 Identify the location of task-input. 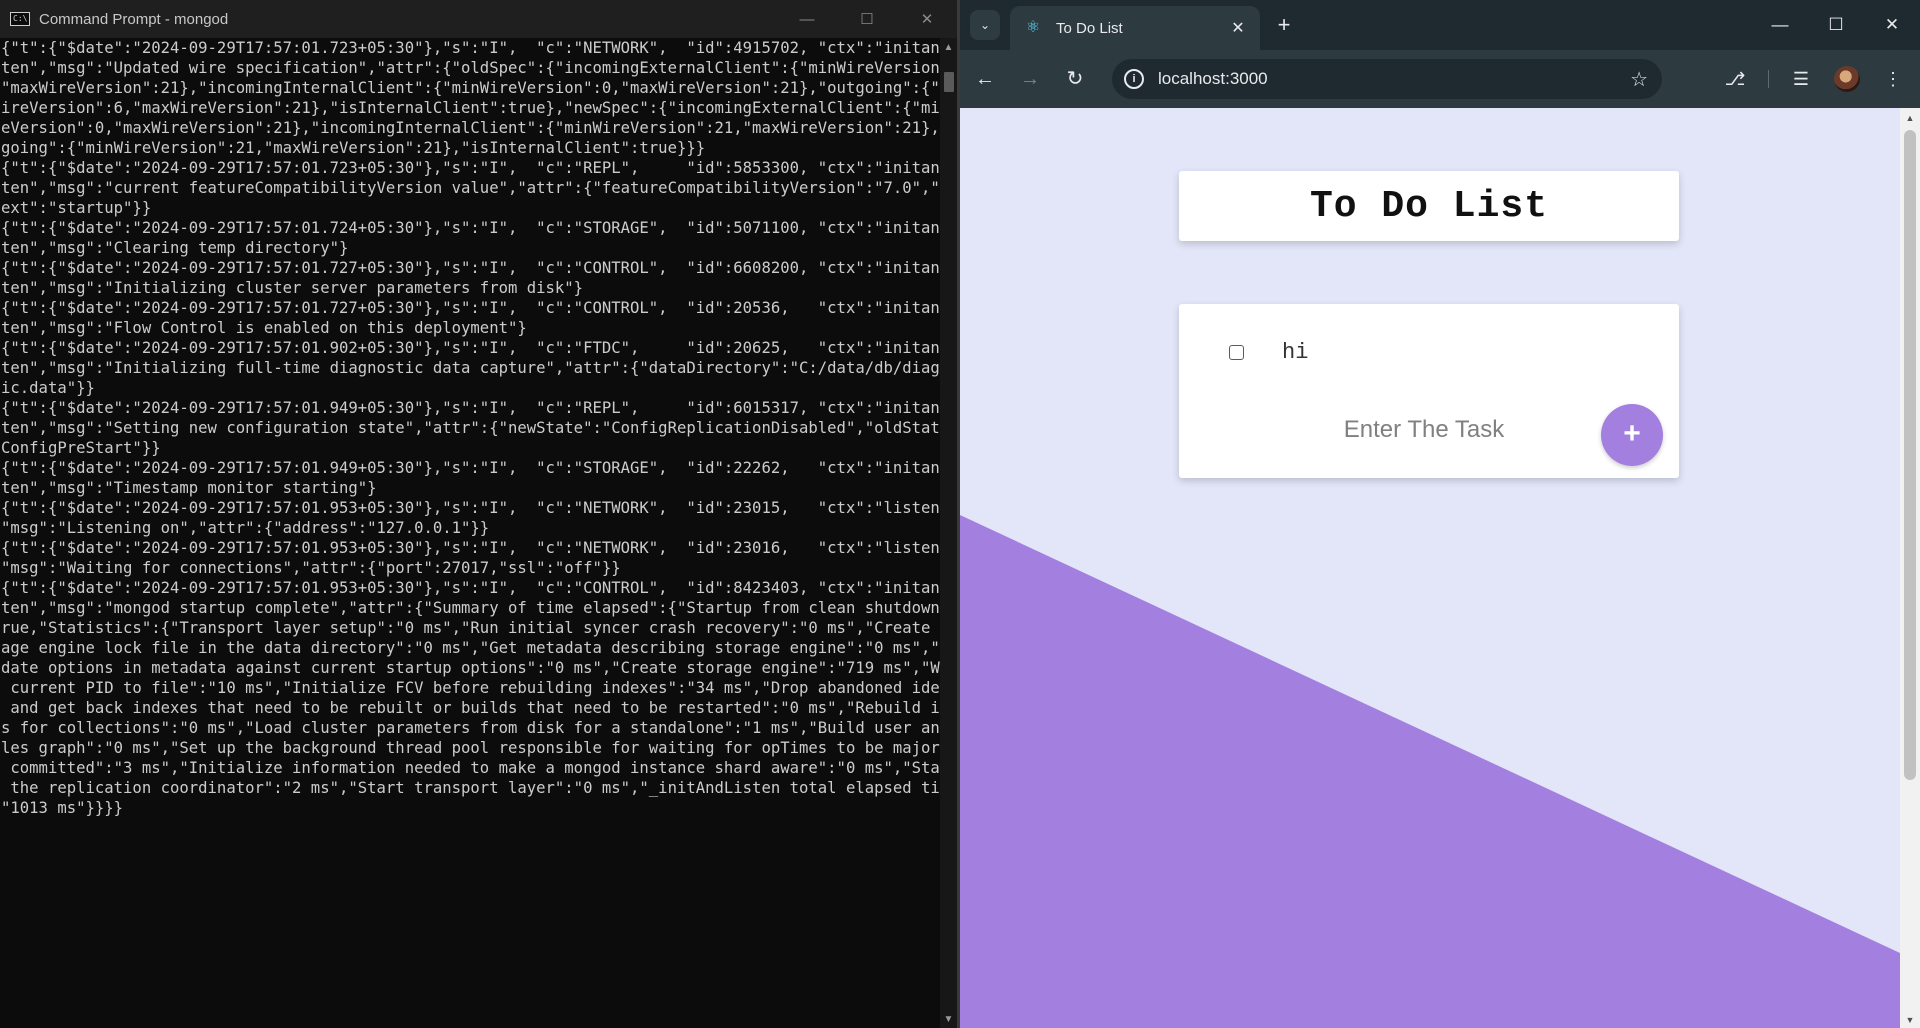
(1424, 430).